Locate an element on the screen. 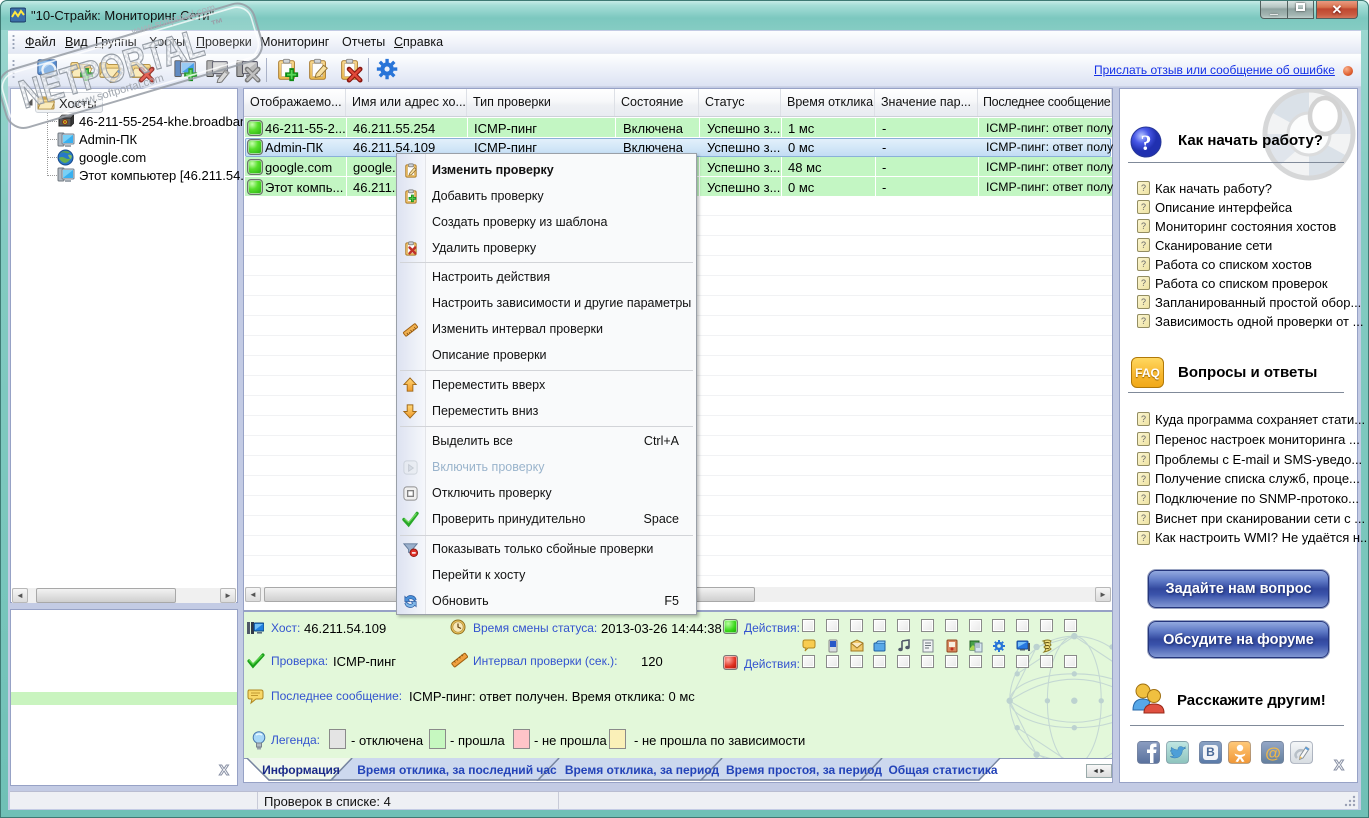  svg-text: Время простоя, за период is located at coordinates (804, 770).